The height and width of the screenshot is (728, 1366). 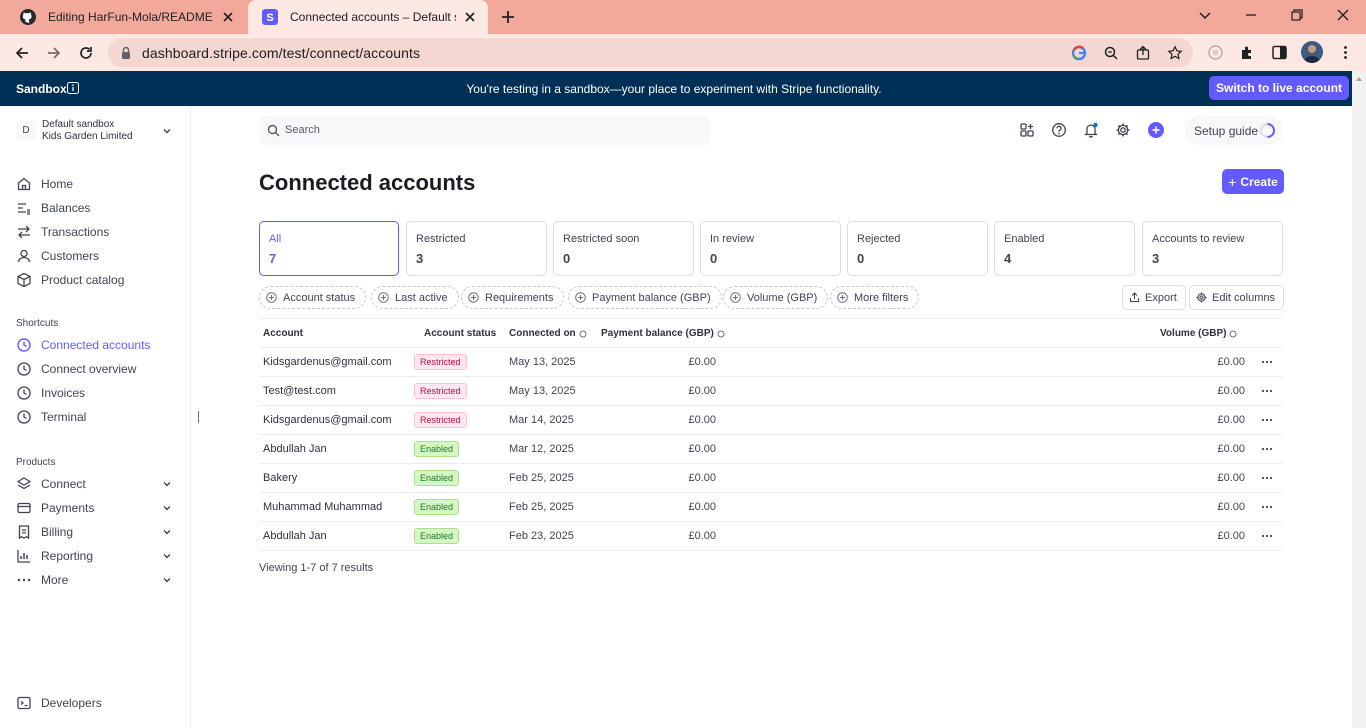 What do you see at coordinates (1175, 53) in the screenshot?
I see `bookmark-star-icon` at bounding box center [1175, 53].